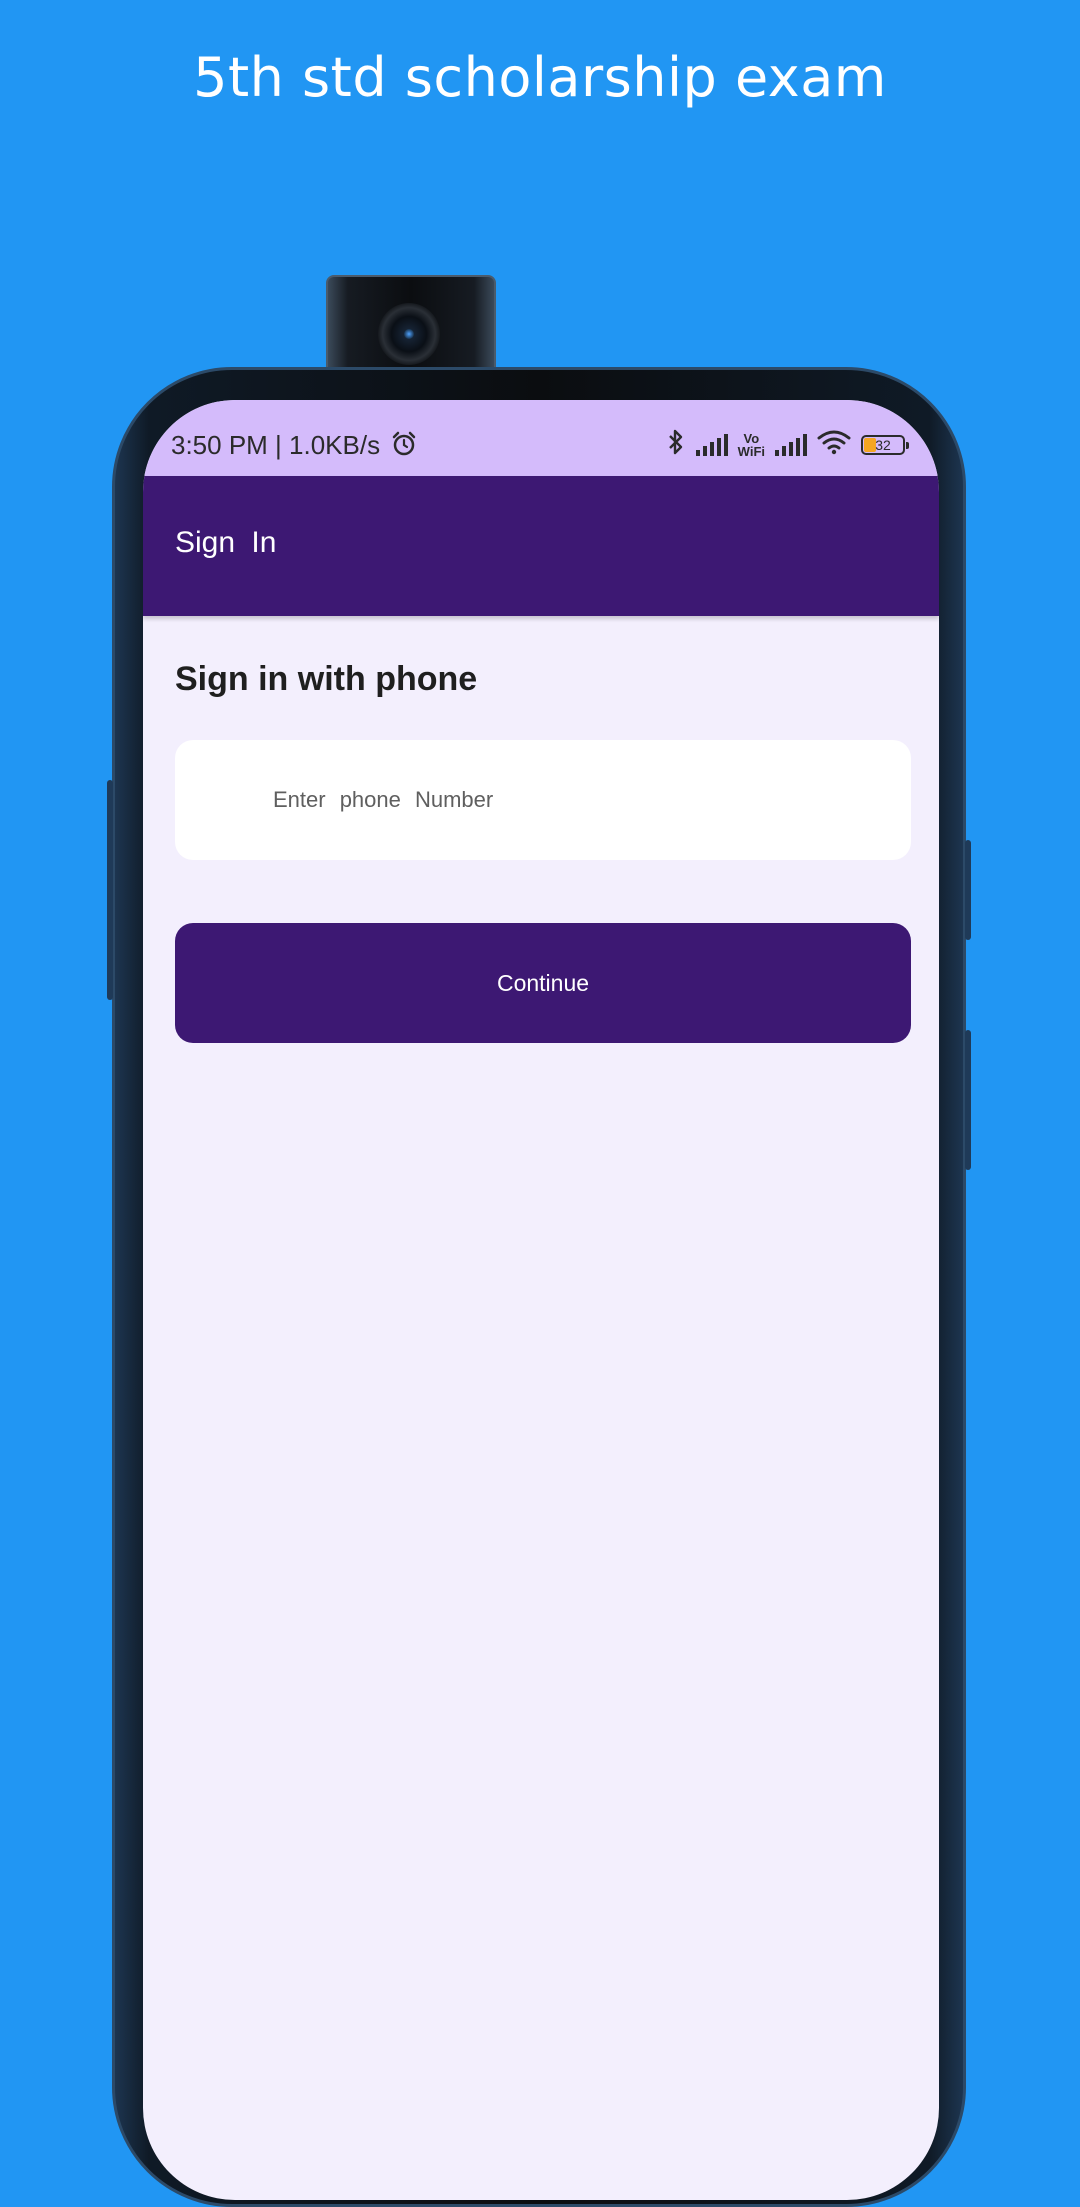 Image resolution: width=1080 pixels, height=2207 pixels. I want to click on wifi-icon, so click(834, 444).